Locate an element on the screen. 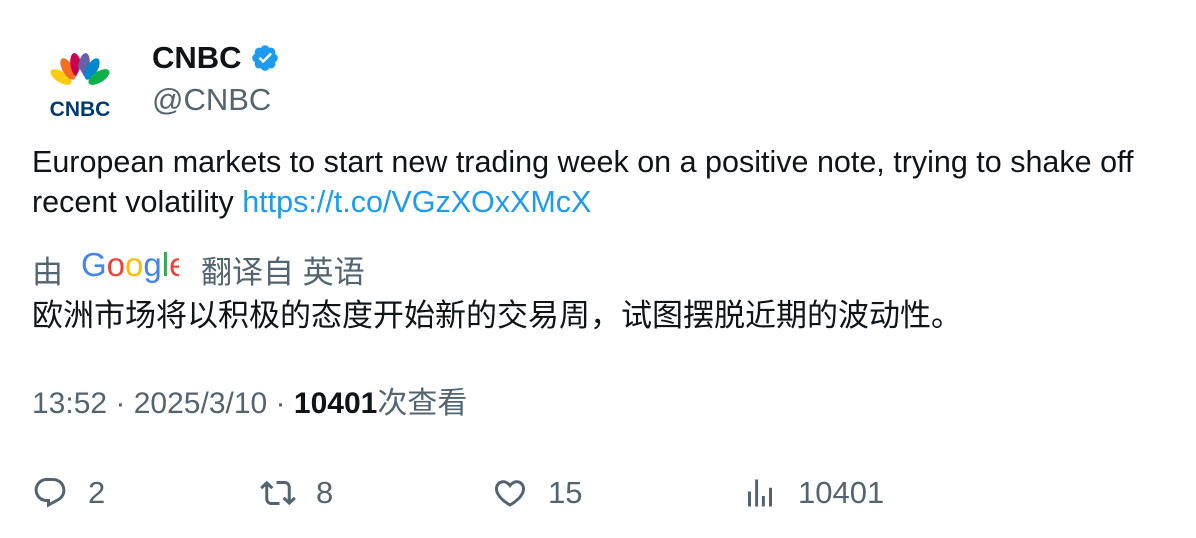 The image size is (1196, 538). retweet-button: 8 is located at coordinates (296, 493).